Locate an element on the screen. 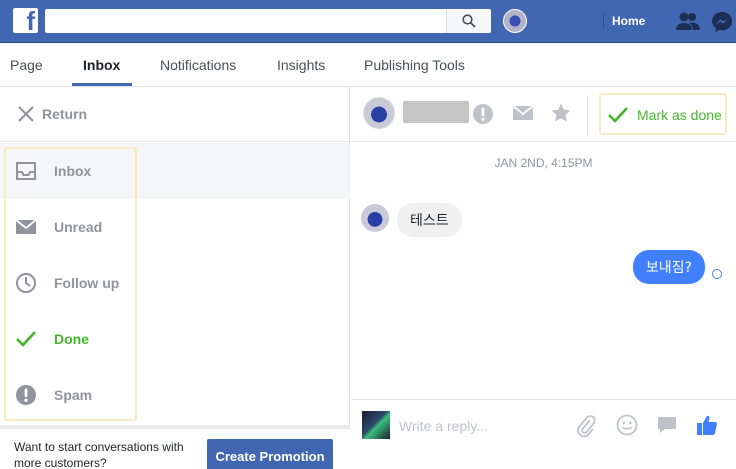 The width and height of the screenshot is (736, 469). search-box is located at coordinates (268, 21).